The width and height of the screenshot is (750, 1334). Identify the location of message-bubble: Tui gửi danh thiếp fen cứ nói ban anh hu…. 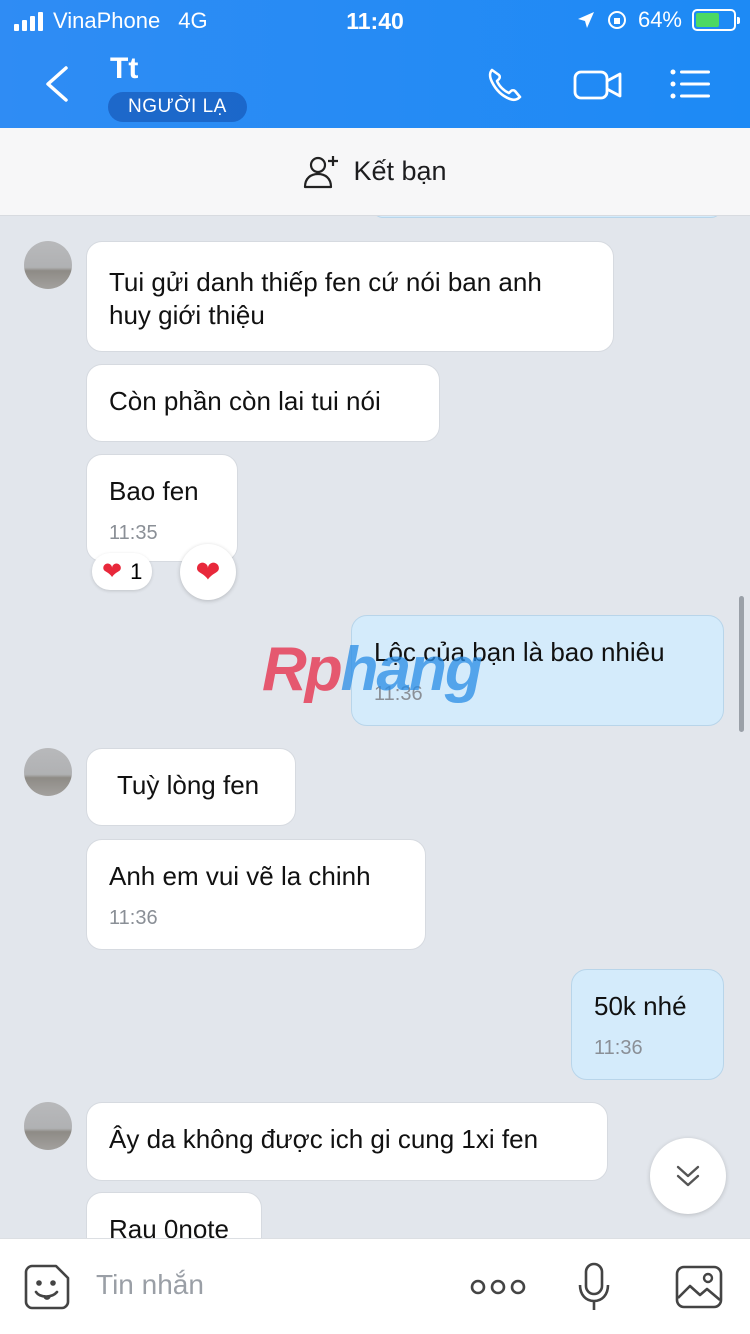
(350, 296).